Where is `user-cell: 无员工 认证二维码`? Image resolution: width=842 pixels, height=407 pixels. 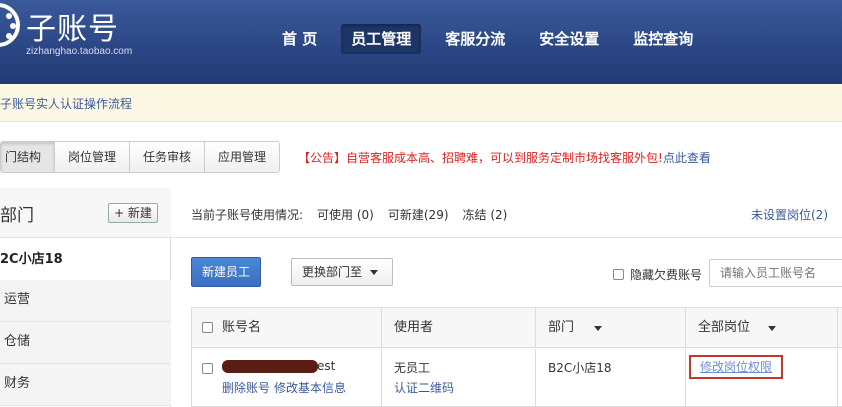
user-cell: 无员工 认证二维码 is located at coordinates (459, 378).